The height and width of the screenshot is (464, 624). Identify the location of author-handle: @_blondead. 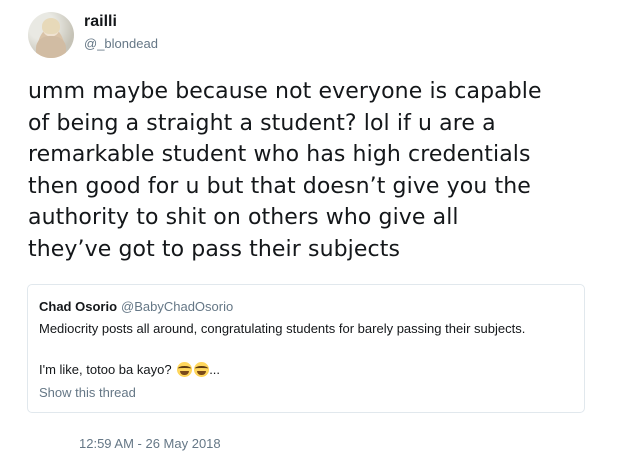
(121, 43).